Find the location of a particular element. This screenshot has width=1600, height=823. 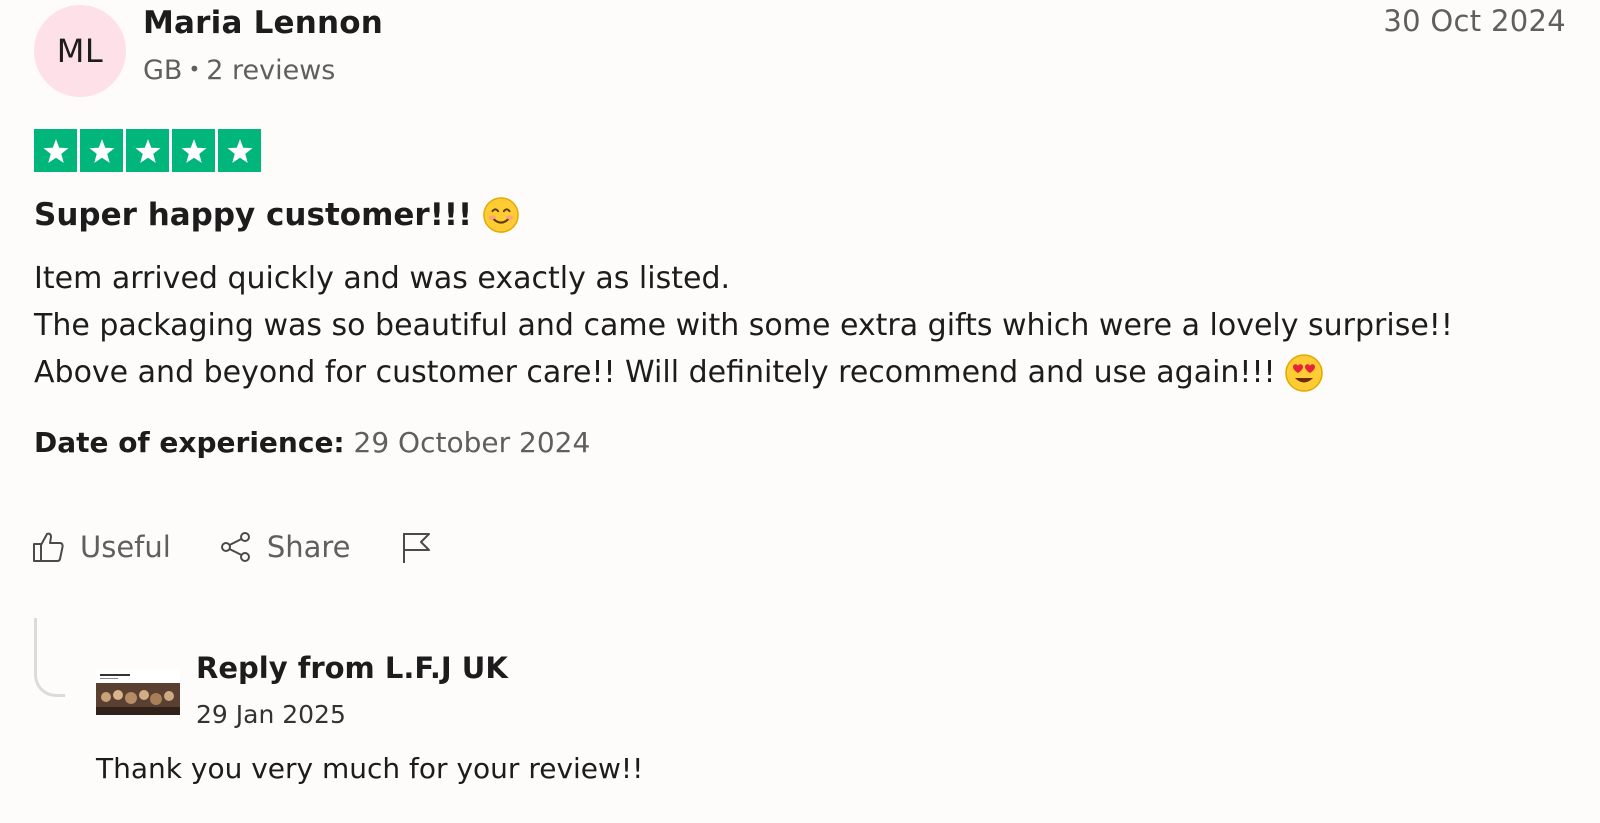

reply-date: 29 Jan 2025 is located at coordinates (271, 714).